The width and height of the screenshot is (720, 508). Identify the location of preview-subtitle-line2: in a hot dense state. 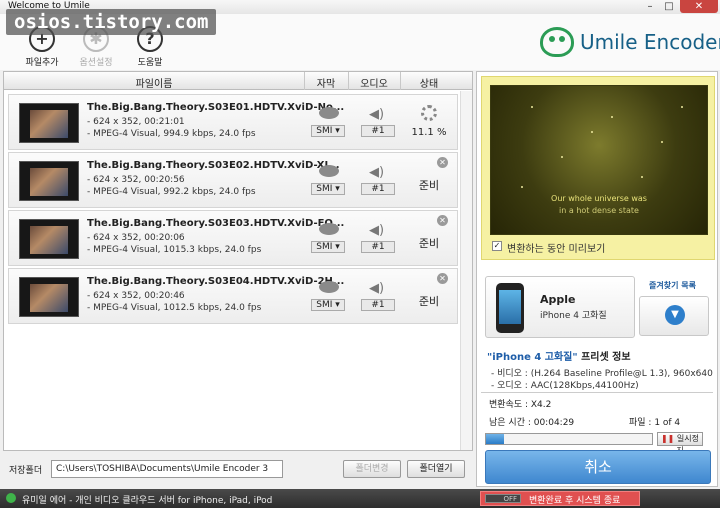
(599, 210).